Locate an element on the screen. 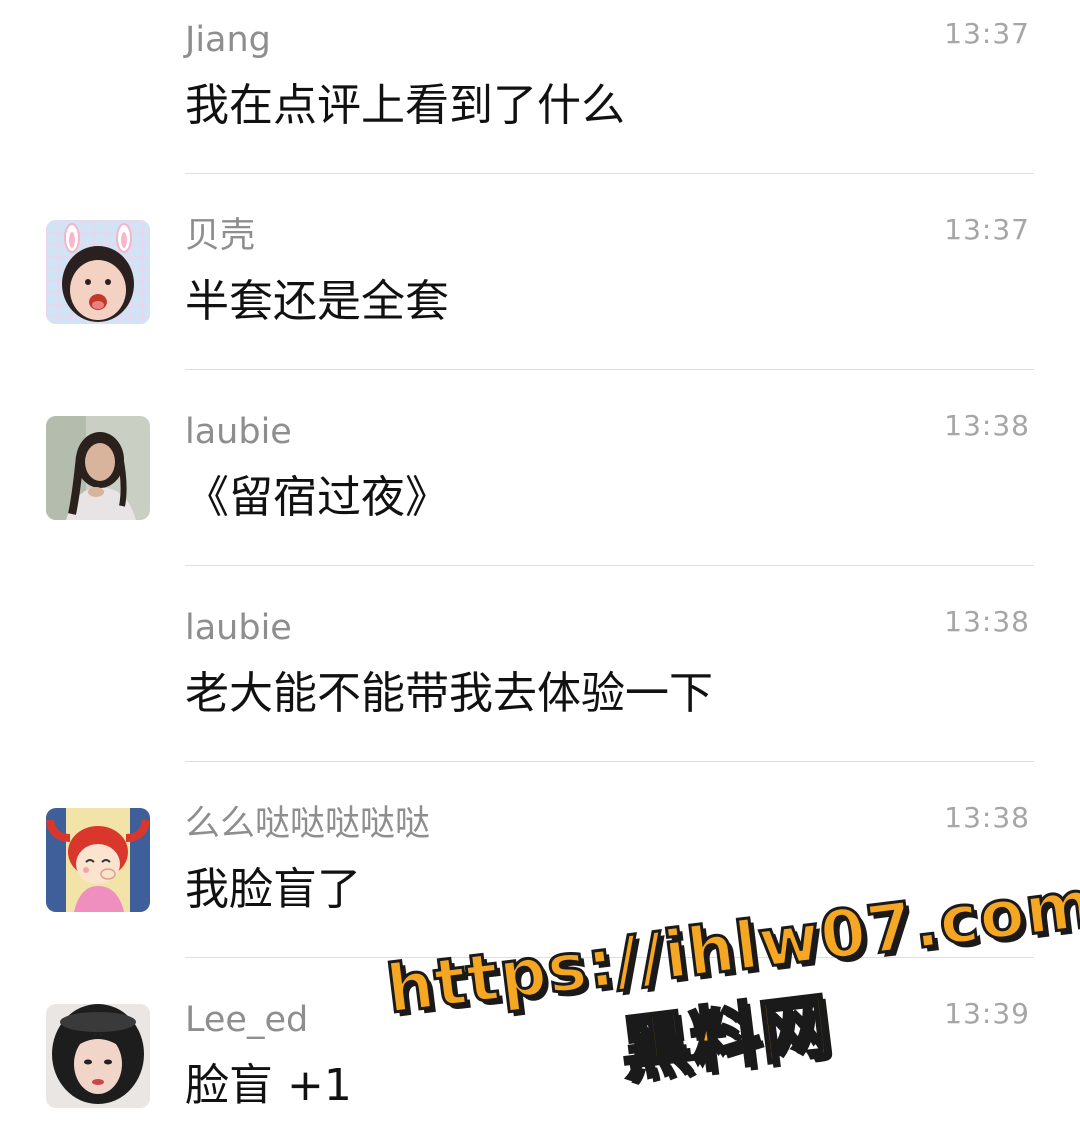  sender-name: 贝壳 is located at coordinates (220, 236).